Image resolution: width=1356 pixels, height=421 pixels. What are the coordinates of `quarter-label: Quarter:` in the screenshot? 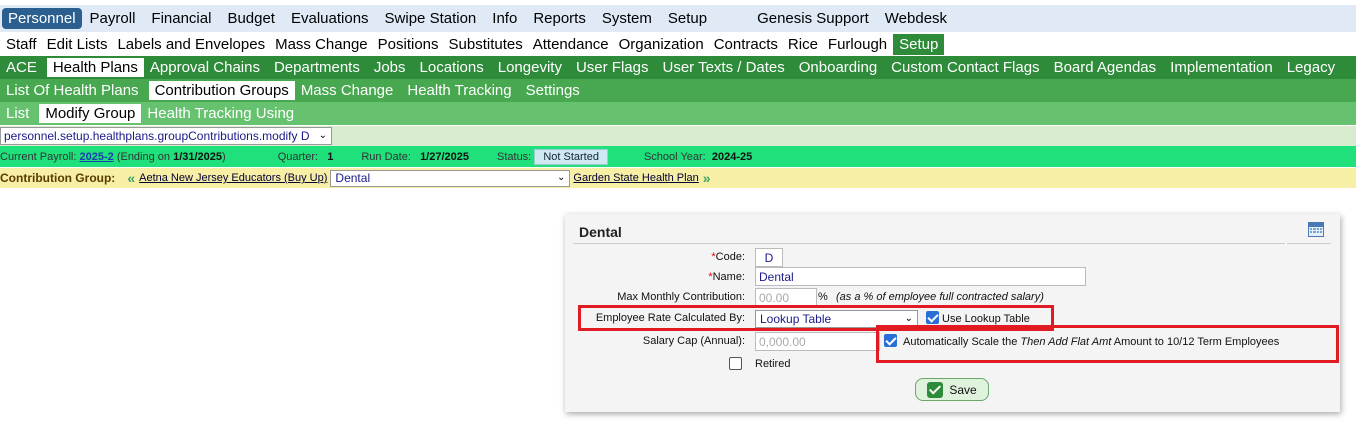 It's located at (298, 156).